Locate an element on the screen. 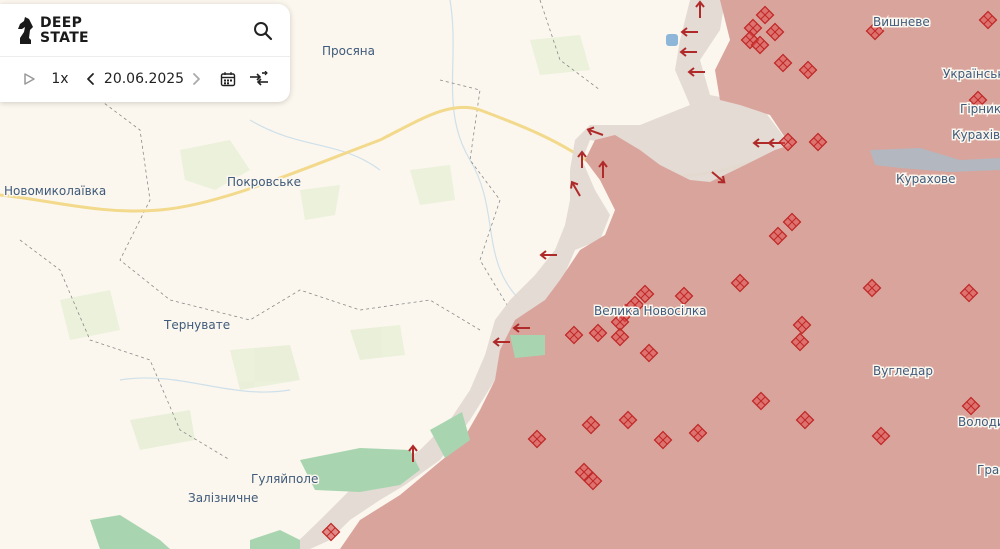 This screenshot has width=1000, height=549. knight-logo-icon is located at coordinates (25, 30).